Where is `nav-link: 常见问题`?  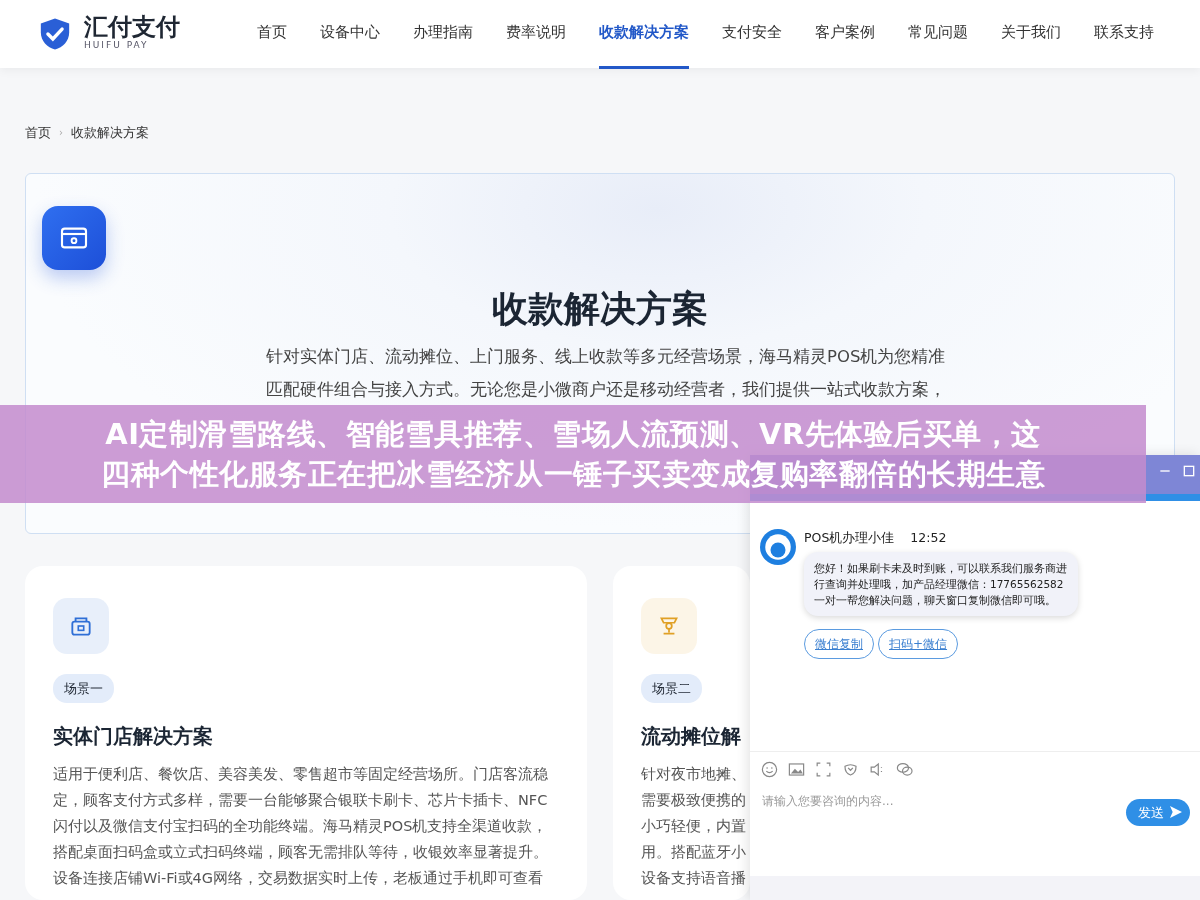 nav-link: 常见问题 is located at coordinates (938, 34).